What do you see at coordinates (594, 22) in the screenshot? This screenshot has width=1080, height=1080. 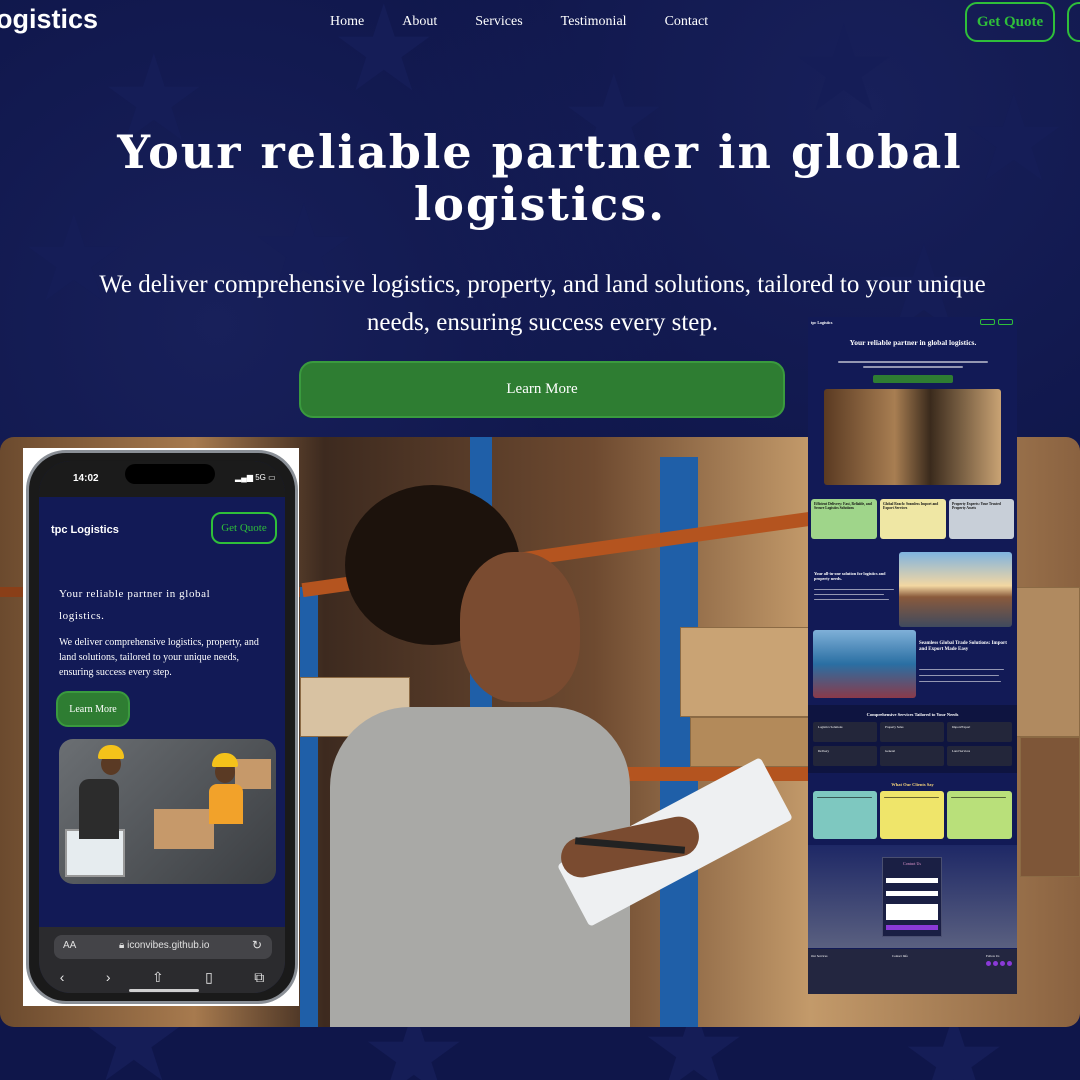 I see `nav-testimonial: Testimonial` at bounding box center [594, 22].